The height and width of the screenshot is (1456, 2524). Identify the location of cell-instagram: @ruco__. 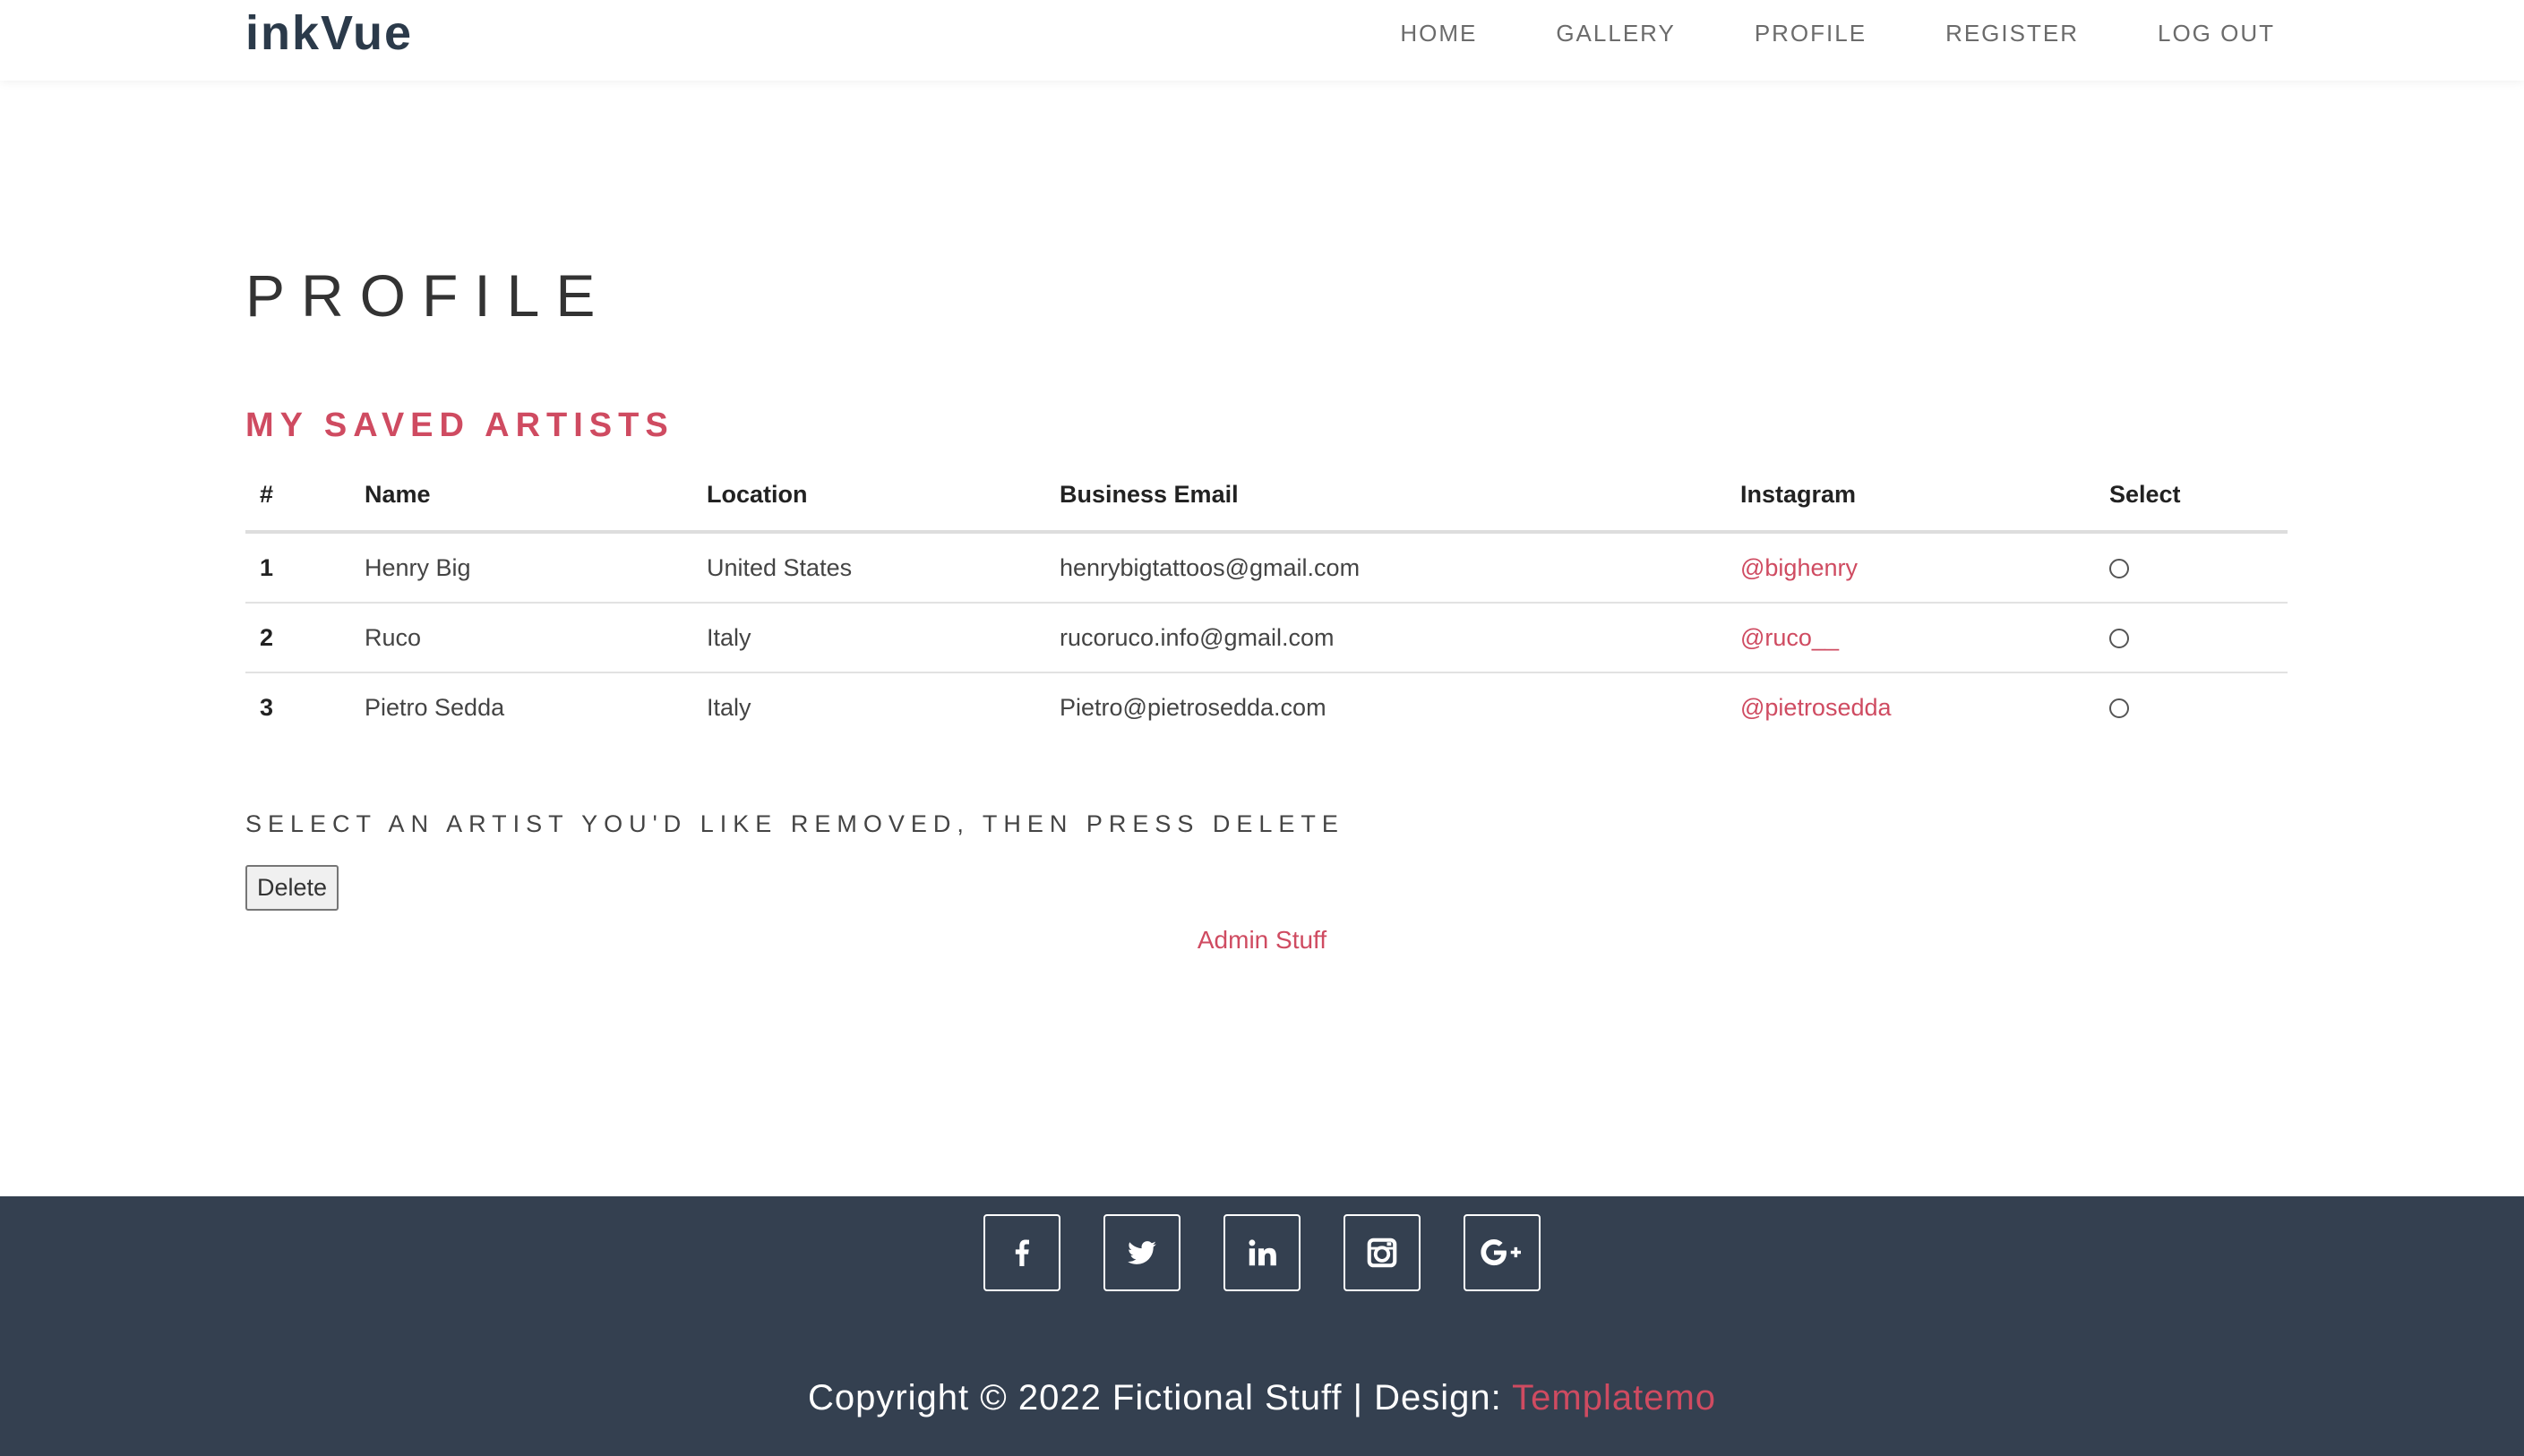
(1910, 638).